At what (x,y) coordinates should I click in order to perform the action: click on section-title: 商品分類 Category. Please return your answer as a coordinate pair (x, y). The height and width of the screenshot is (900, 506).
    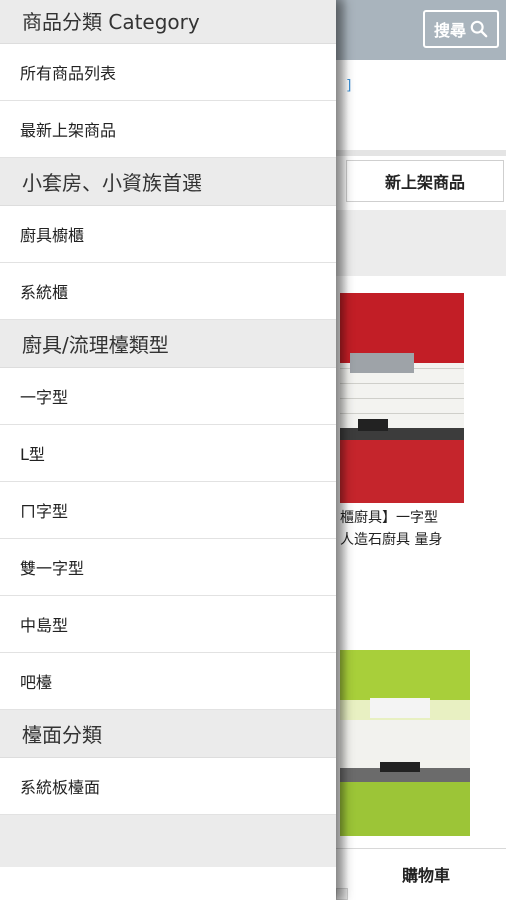
    Looking at the image, I should click on (111, 22).